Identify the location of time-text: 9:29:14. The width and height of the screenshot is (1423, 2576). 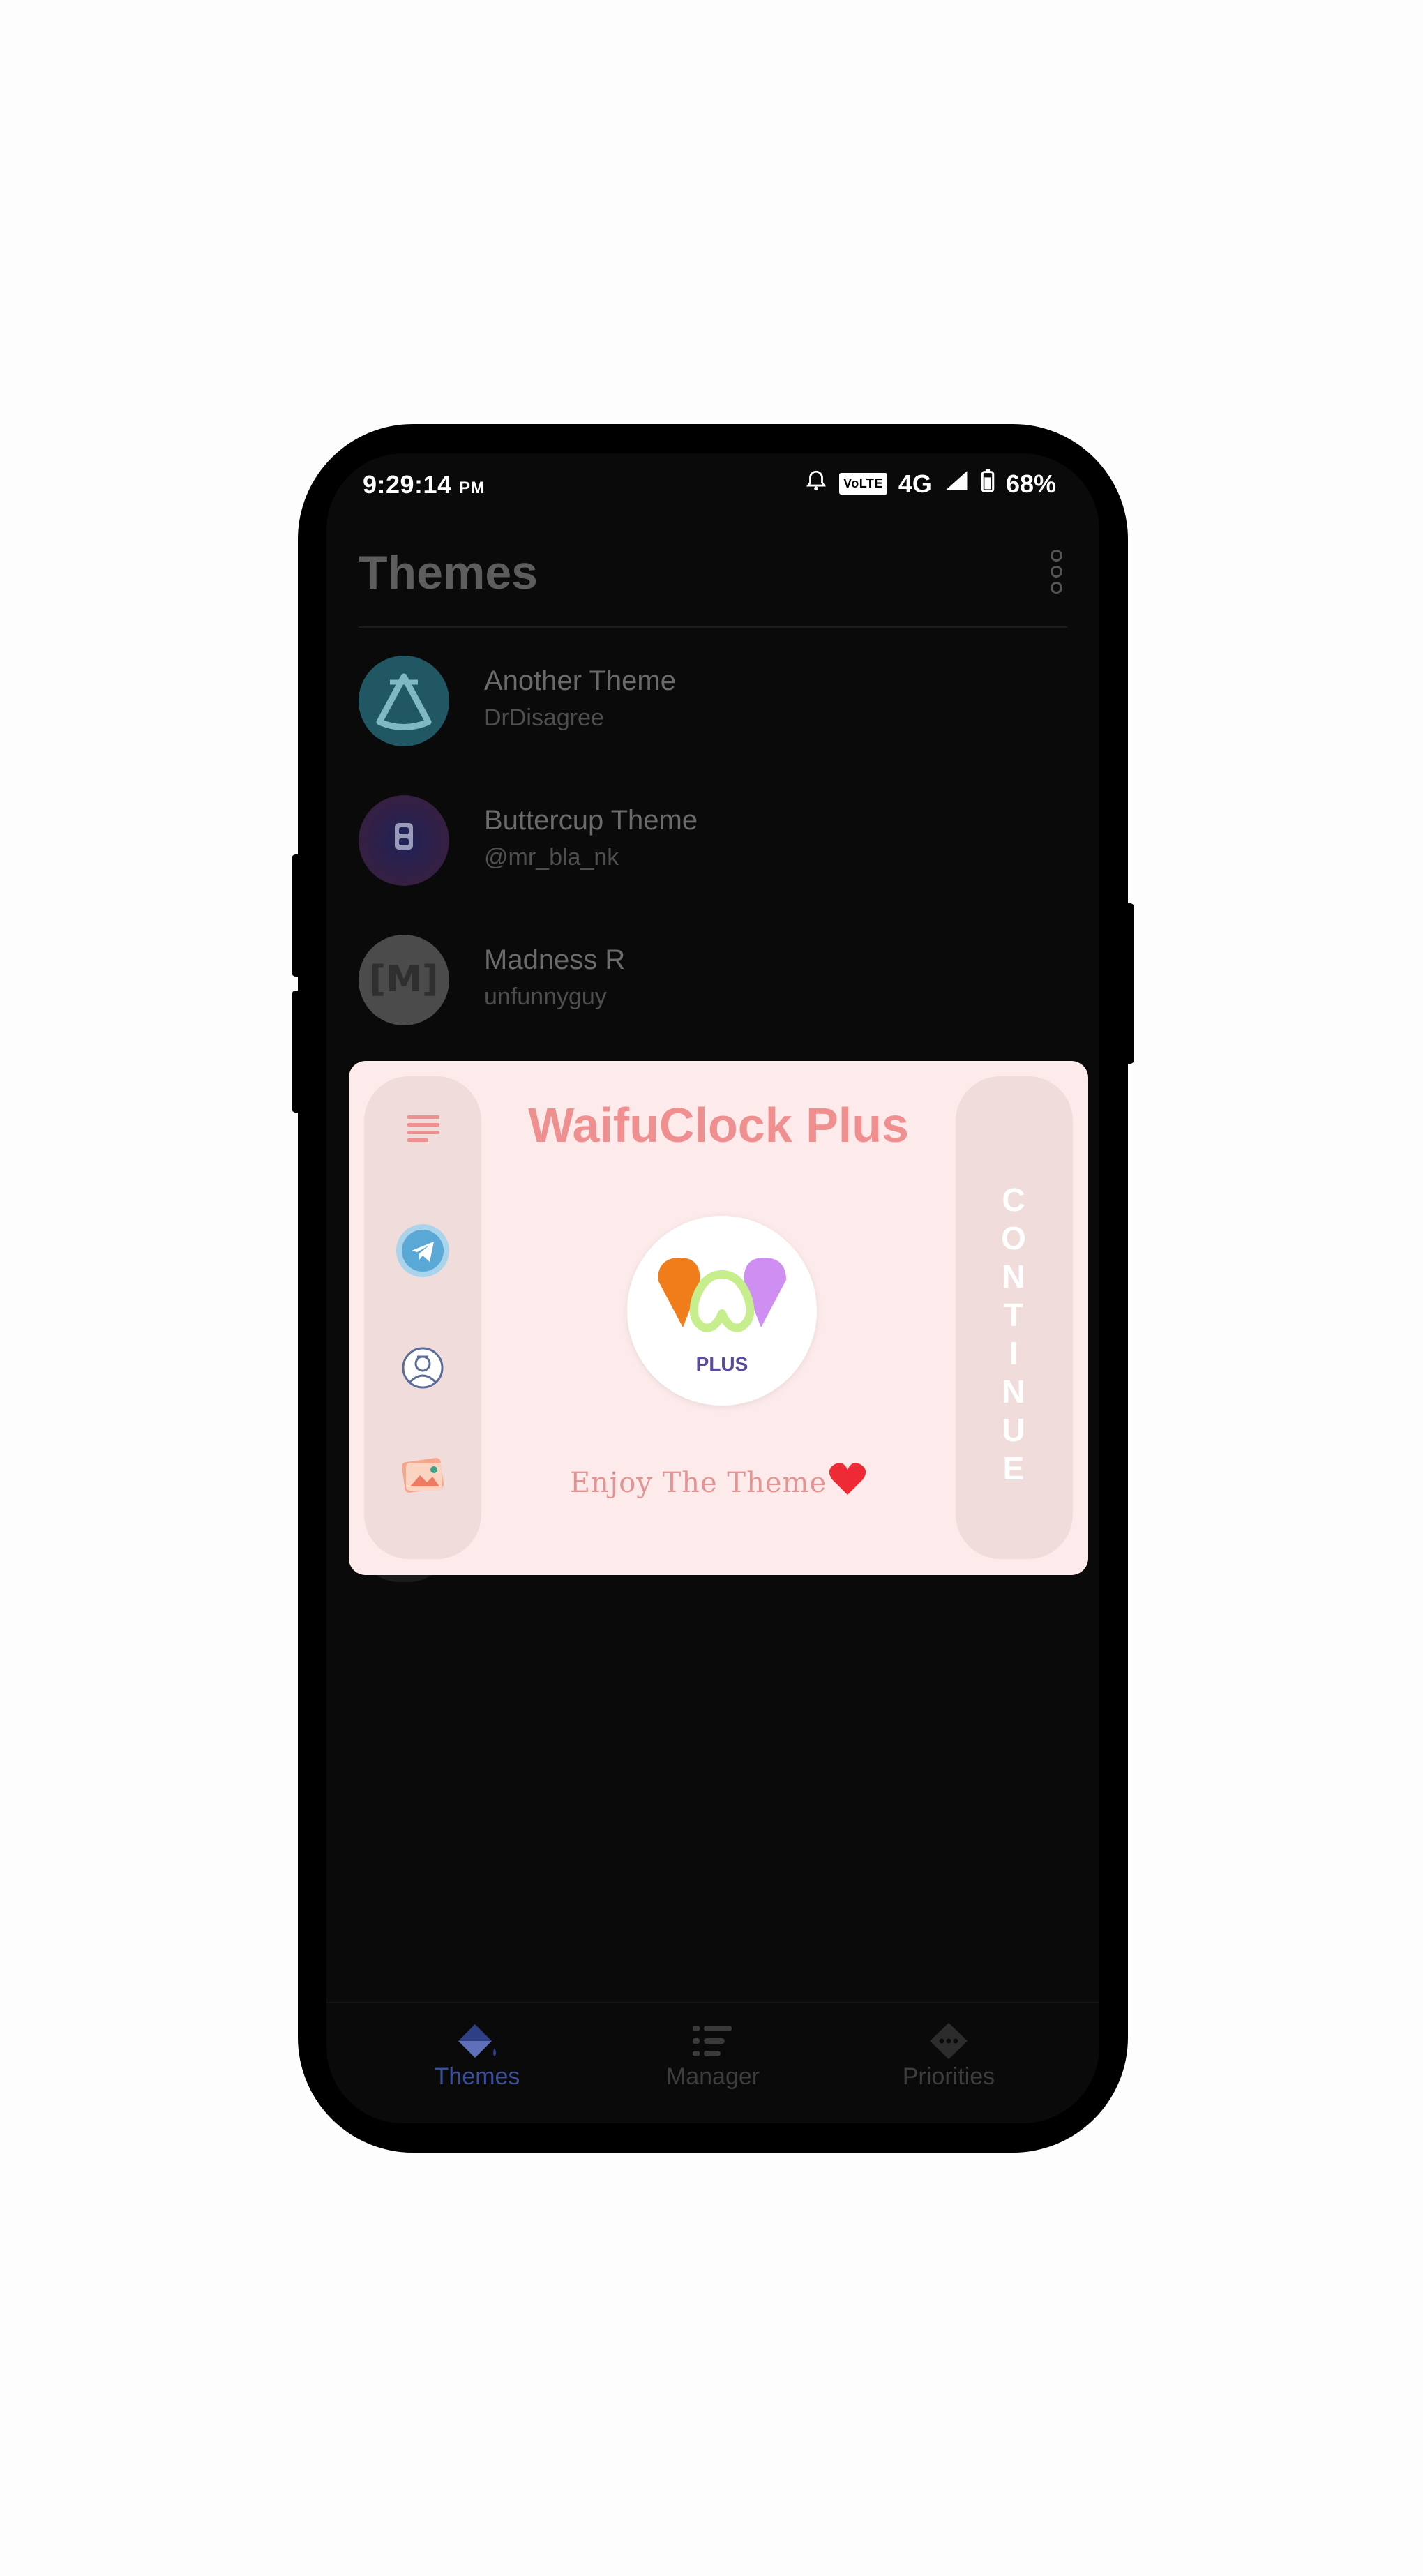
(407, 484).